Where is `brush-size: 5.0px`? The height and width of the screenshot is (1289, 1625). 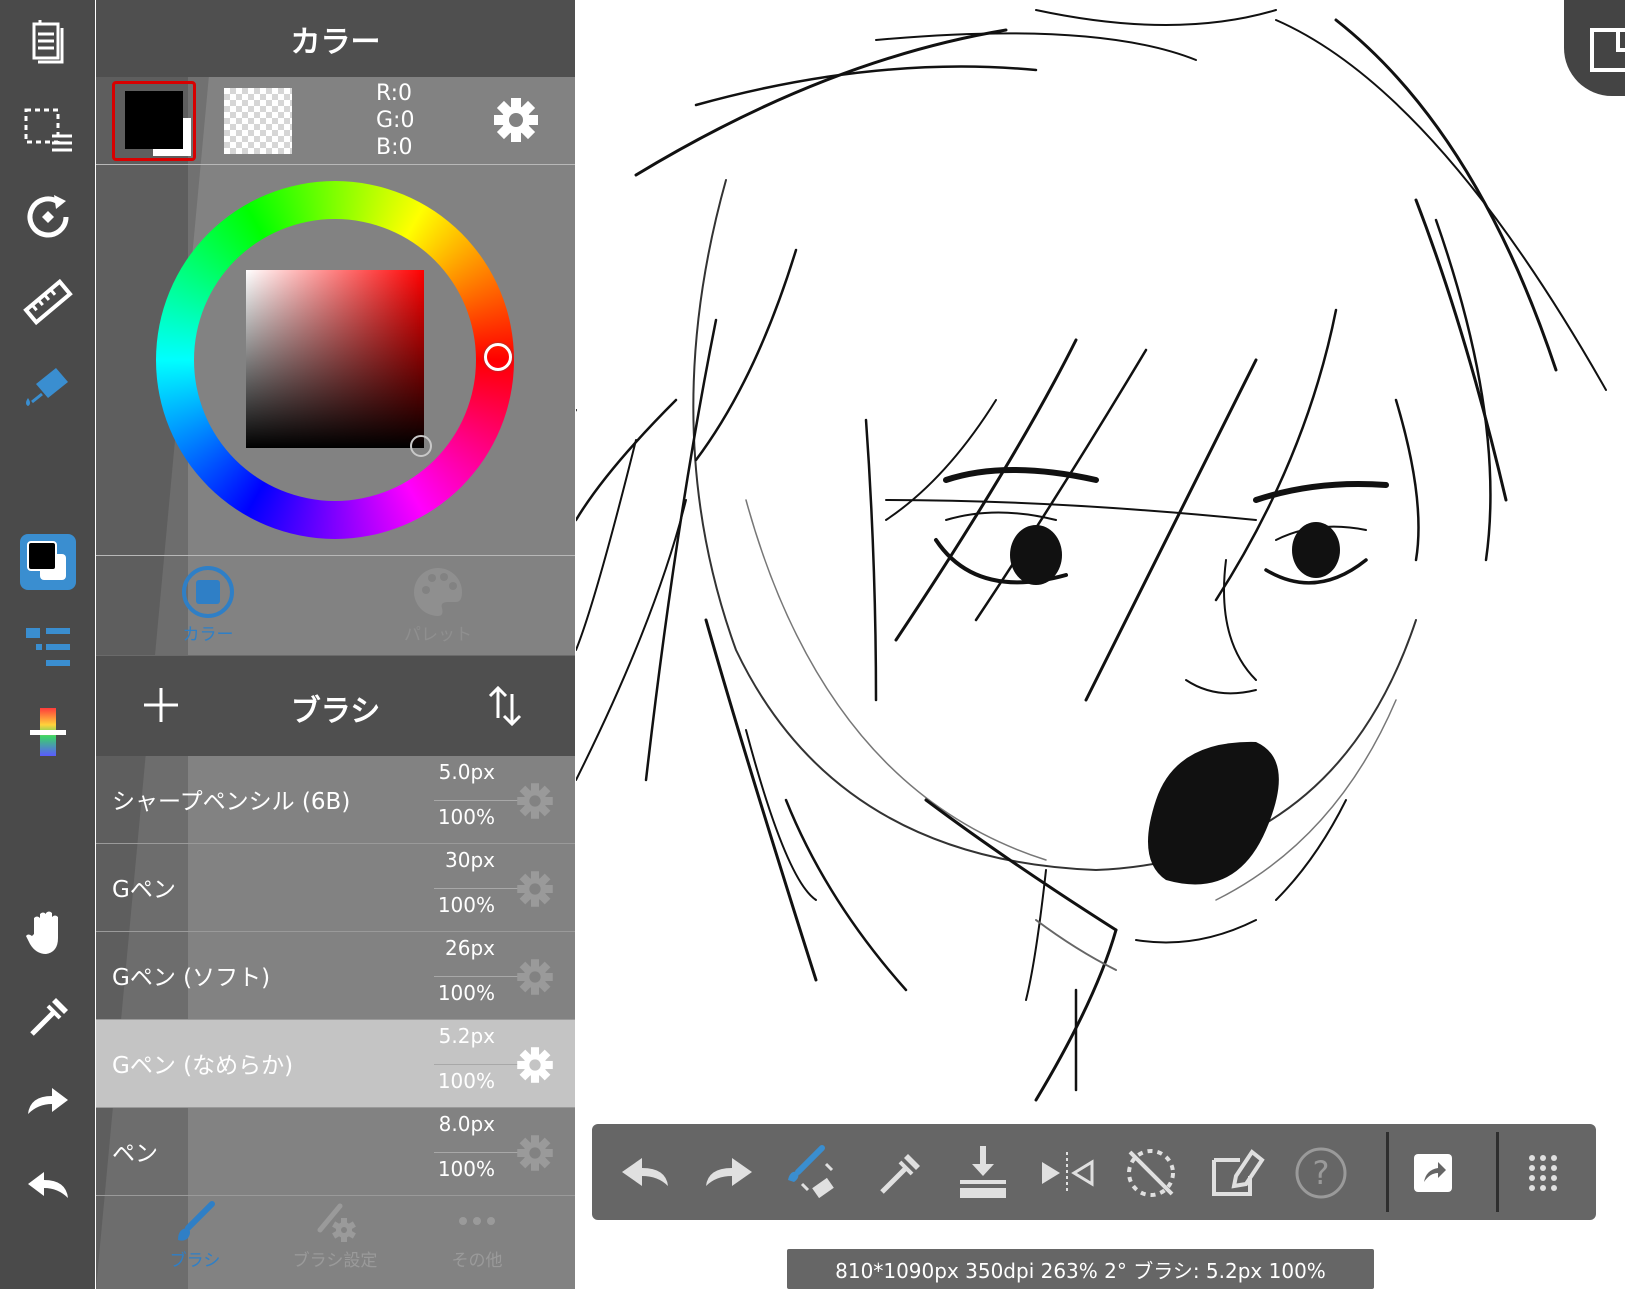
brush-size: 5.0px is located at coordinates (466, 772).